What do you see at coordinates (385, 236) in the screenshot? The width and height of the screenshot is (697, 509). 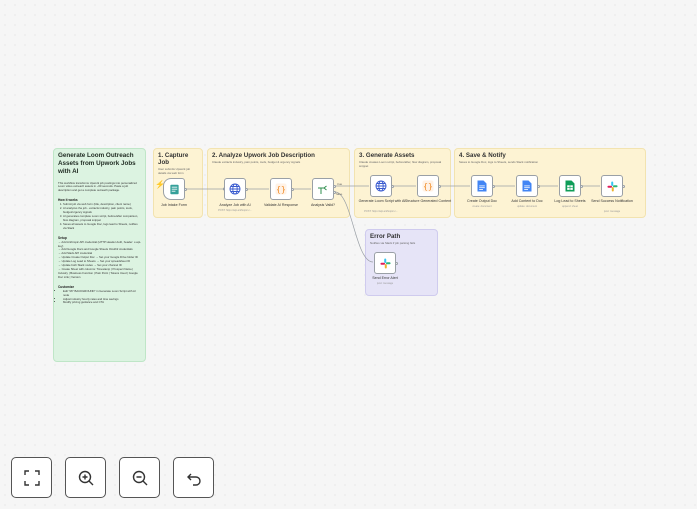 I see `section-title: Error Path` at bounding box center [385, 236].